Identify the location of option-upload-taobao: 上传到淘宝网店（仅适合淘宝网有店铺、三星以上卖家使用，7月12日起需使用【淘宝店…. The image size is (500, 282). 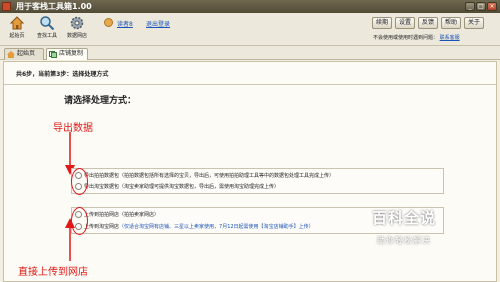
(194, 227).